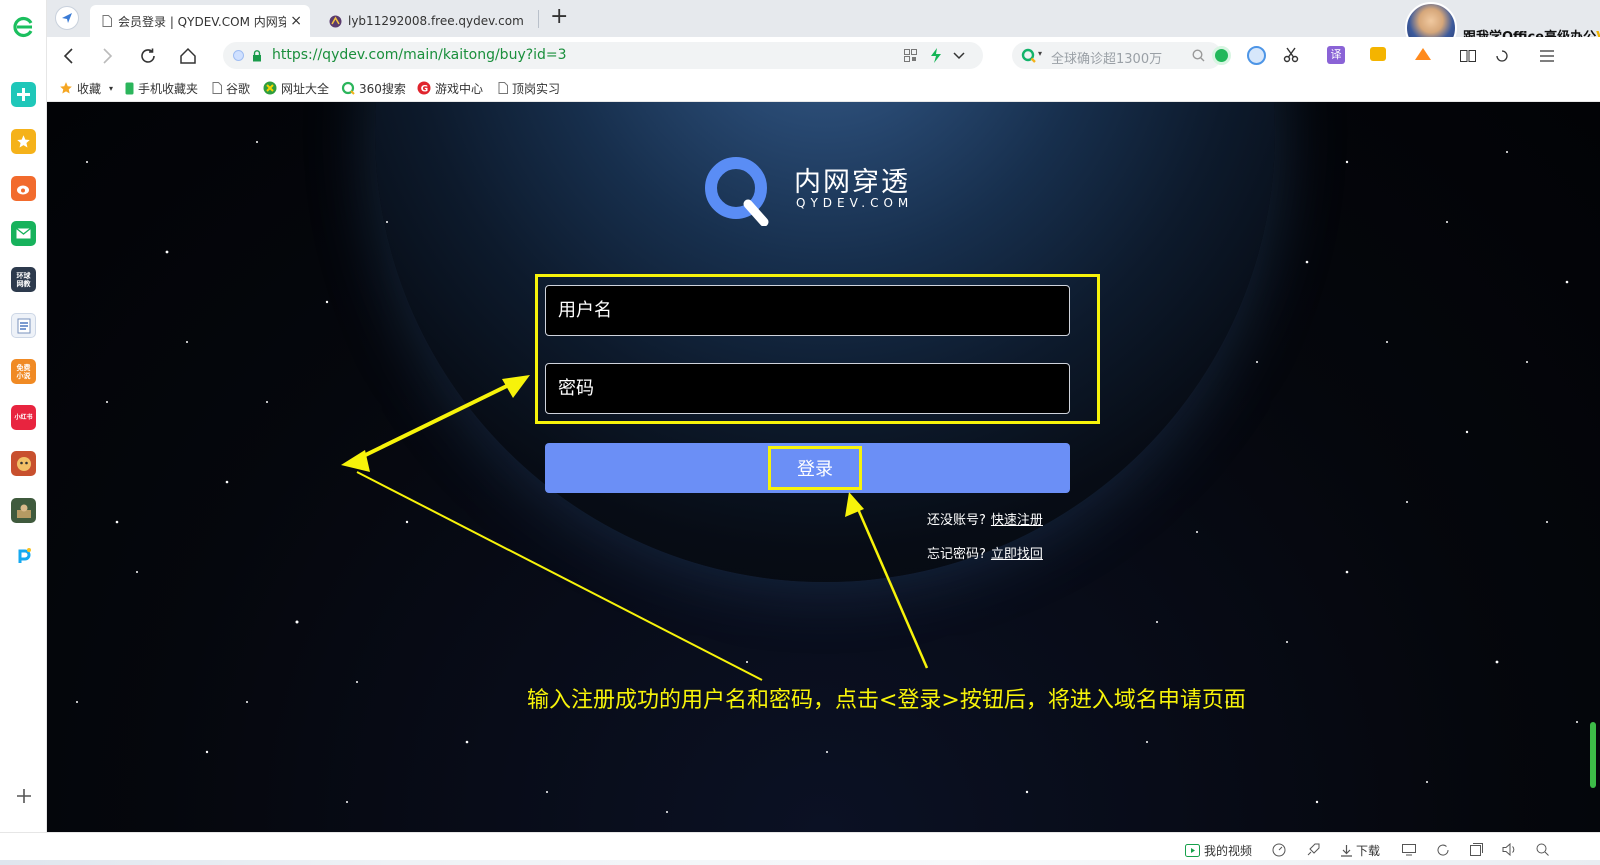 The height and width of the screenshot is (865, 1600). What do you see at coordinates (23, 510) in the screenshot?
I see `pubg-app-icon` at bounding box center [23, 510].